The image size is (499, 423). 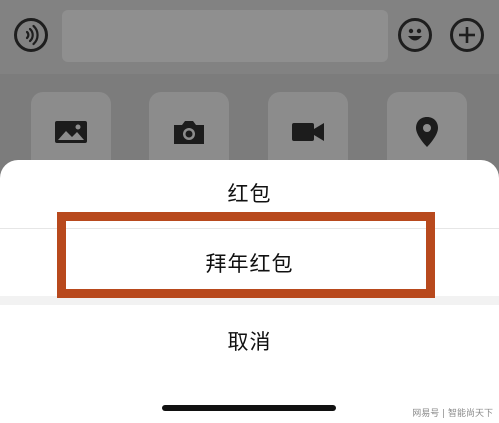 I want to click on plus-button, so click(x=467, y=35).